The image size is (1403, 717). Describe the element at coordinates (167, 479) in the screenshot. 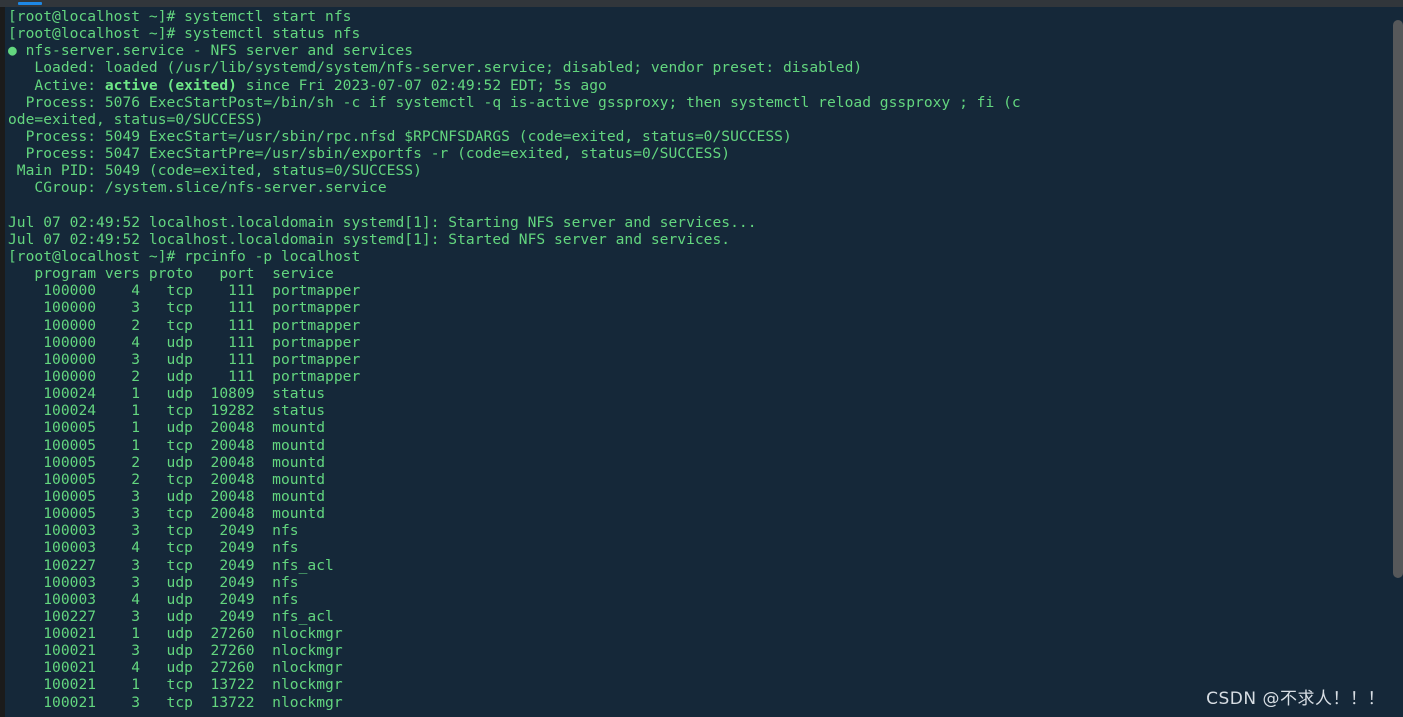

I see `terminal-line-rpc-r12: 100005 2 tcp 20048 mountd` at that location.